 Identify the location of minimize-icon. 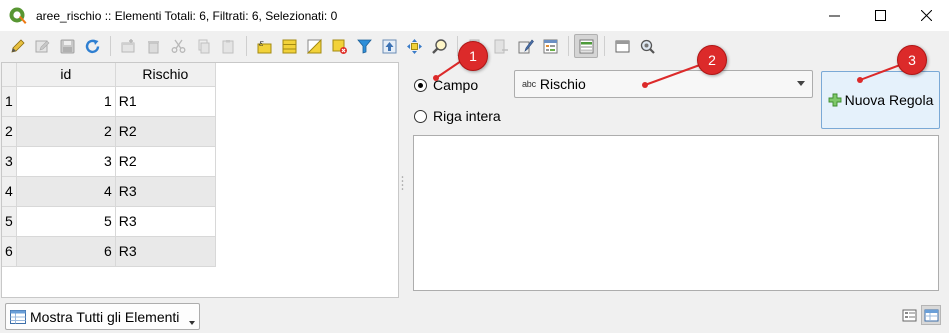
(834, 16).